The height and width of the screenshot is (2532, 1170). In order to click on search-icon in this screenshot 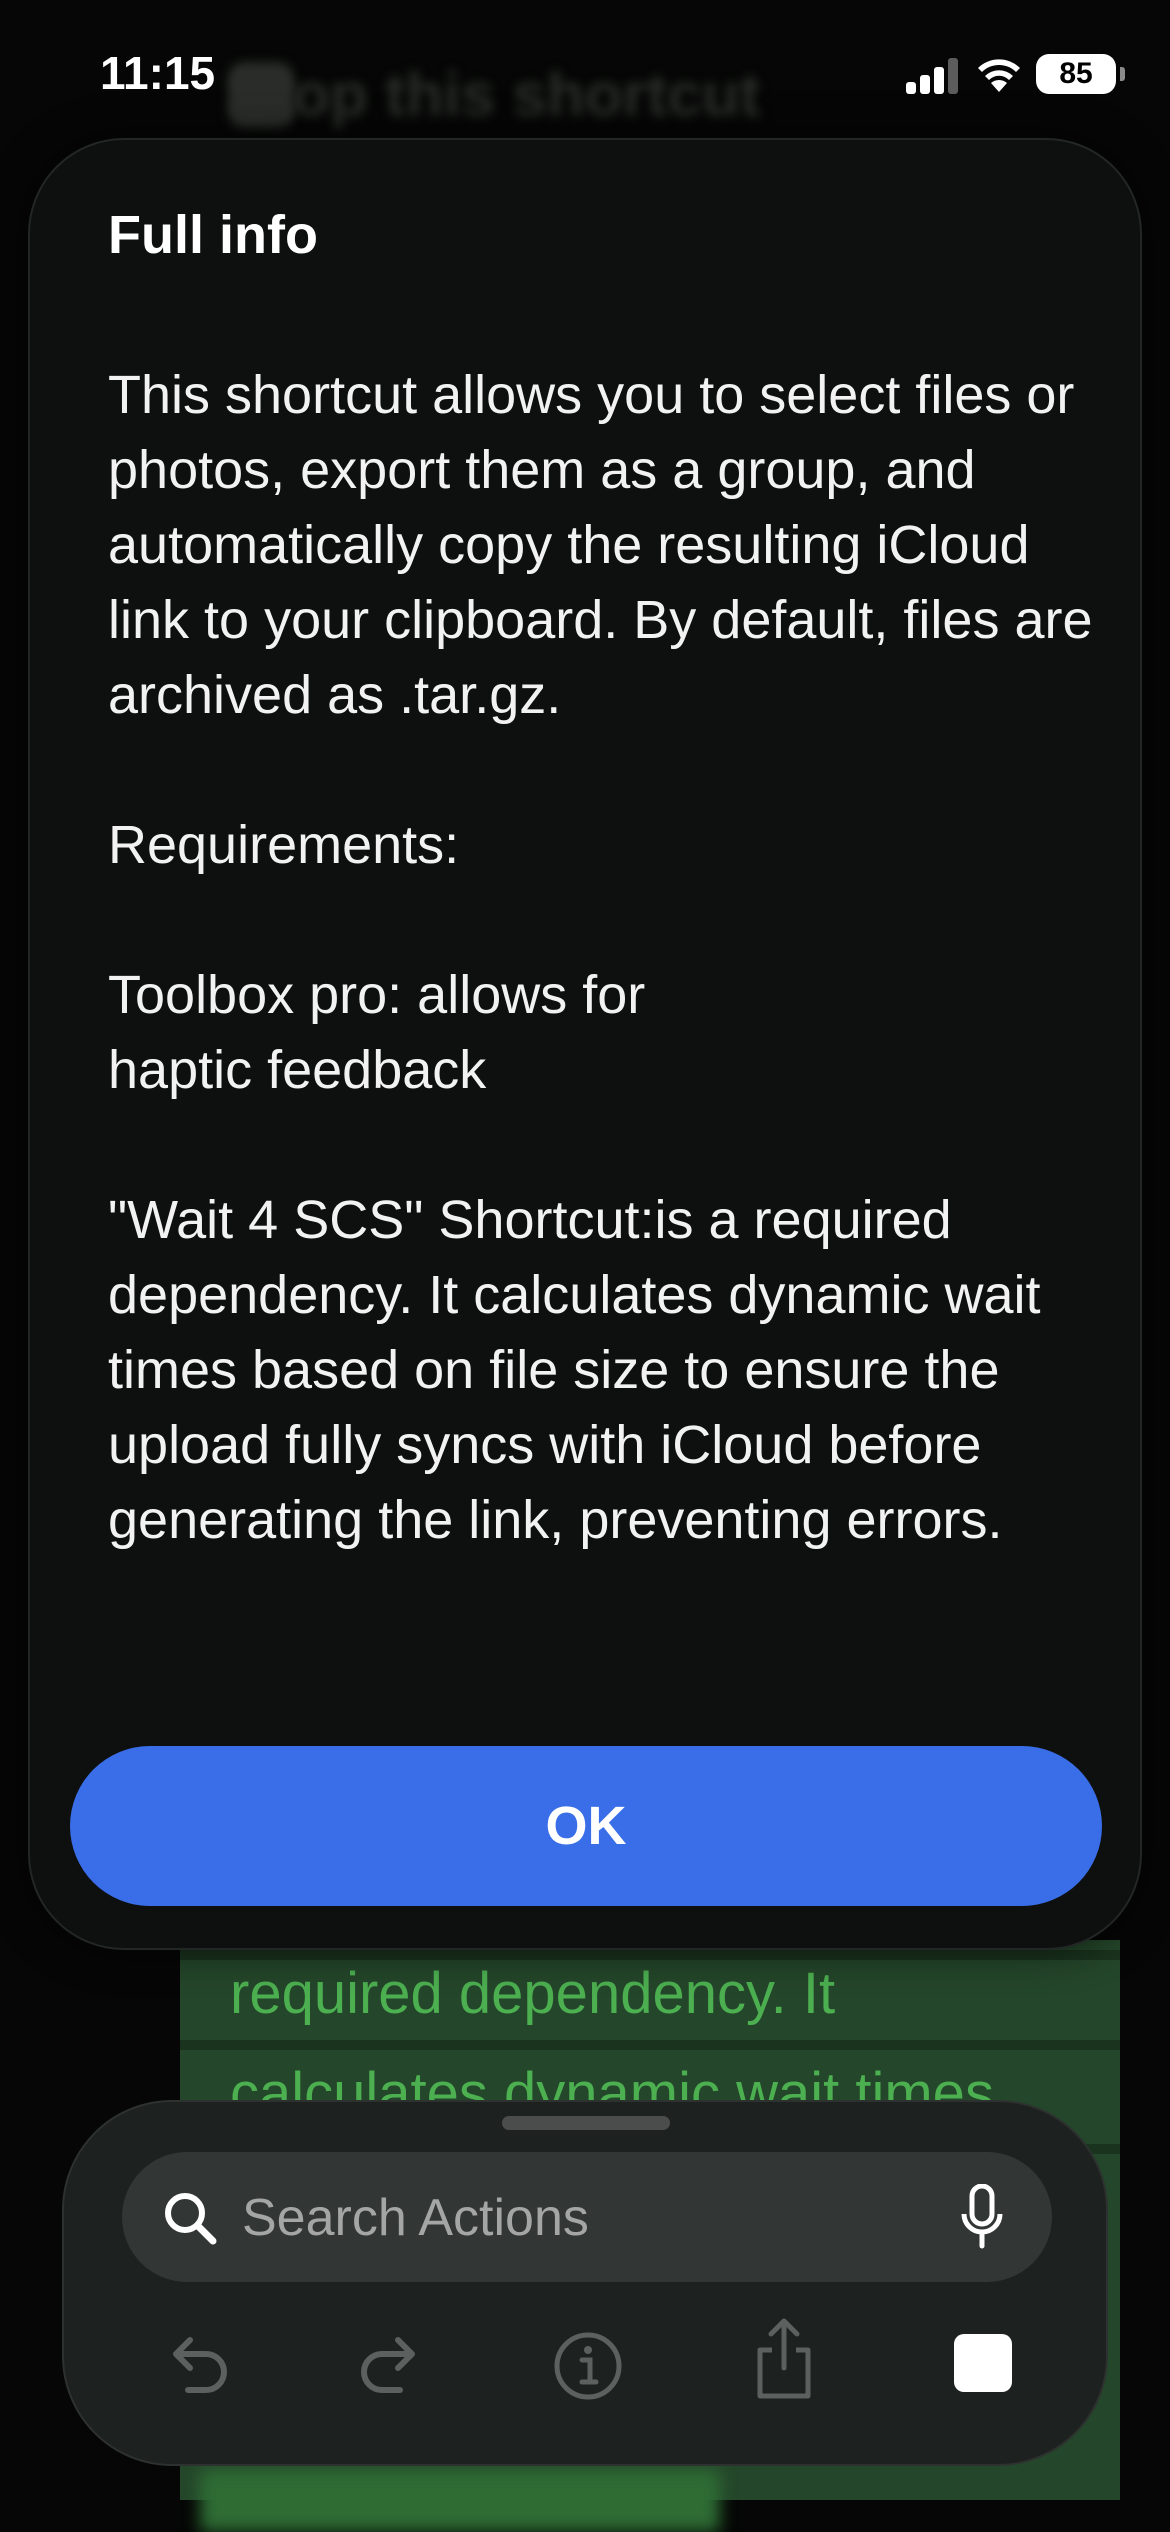, I will do `click(191, 2219)`.